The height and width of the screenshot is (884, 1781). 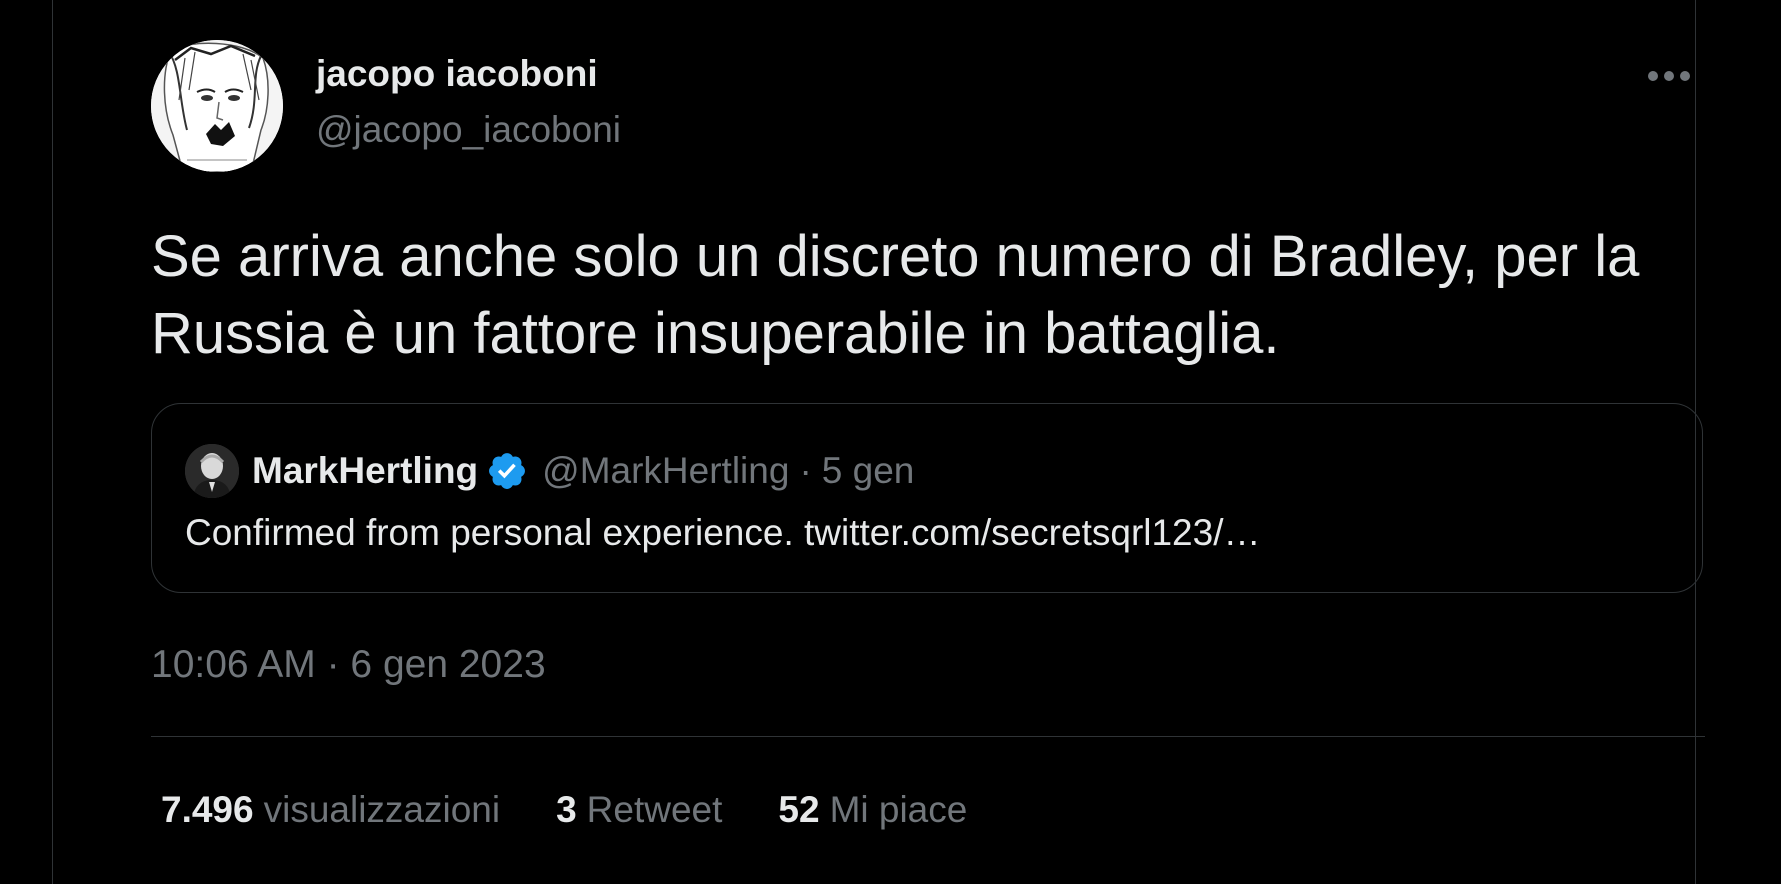 I want to click on stat-views: 7.496 visualizzazioni, so click(x=330, y=810).